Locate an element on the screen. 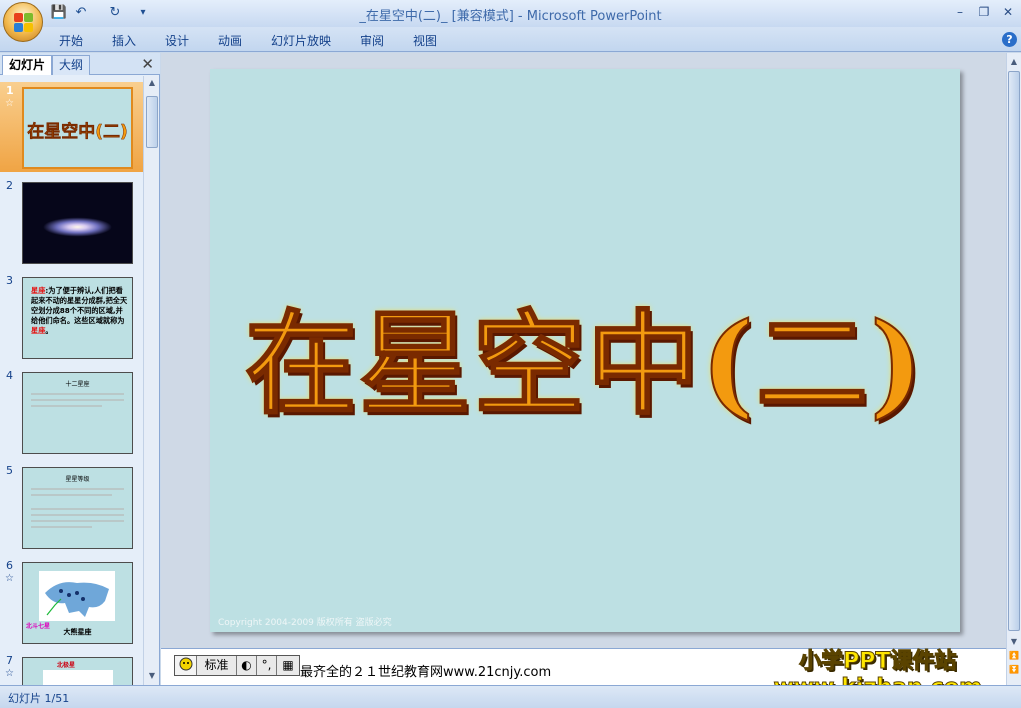  slide-thumbnail is located at coordinates (77, 223).